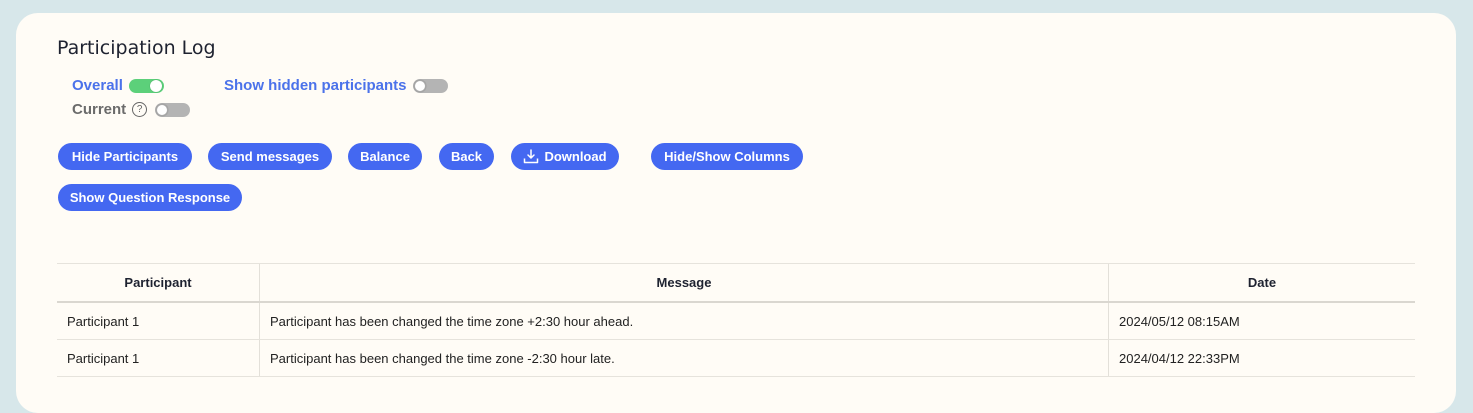 The image size is (1473, 413). Describe the element at coordinates (158, 283) in the screenshot. I see `column-header-participant: Participant` at that location.